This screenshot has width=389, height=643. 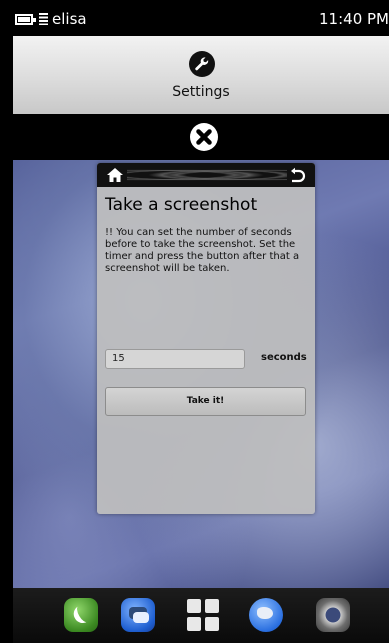 I want to click on settings-header: Settings, so click(x=201, y=75).